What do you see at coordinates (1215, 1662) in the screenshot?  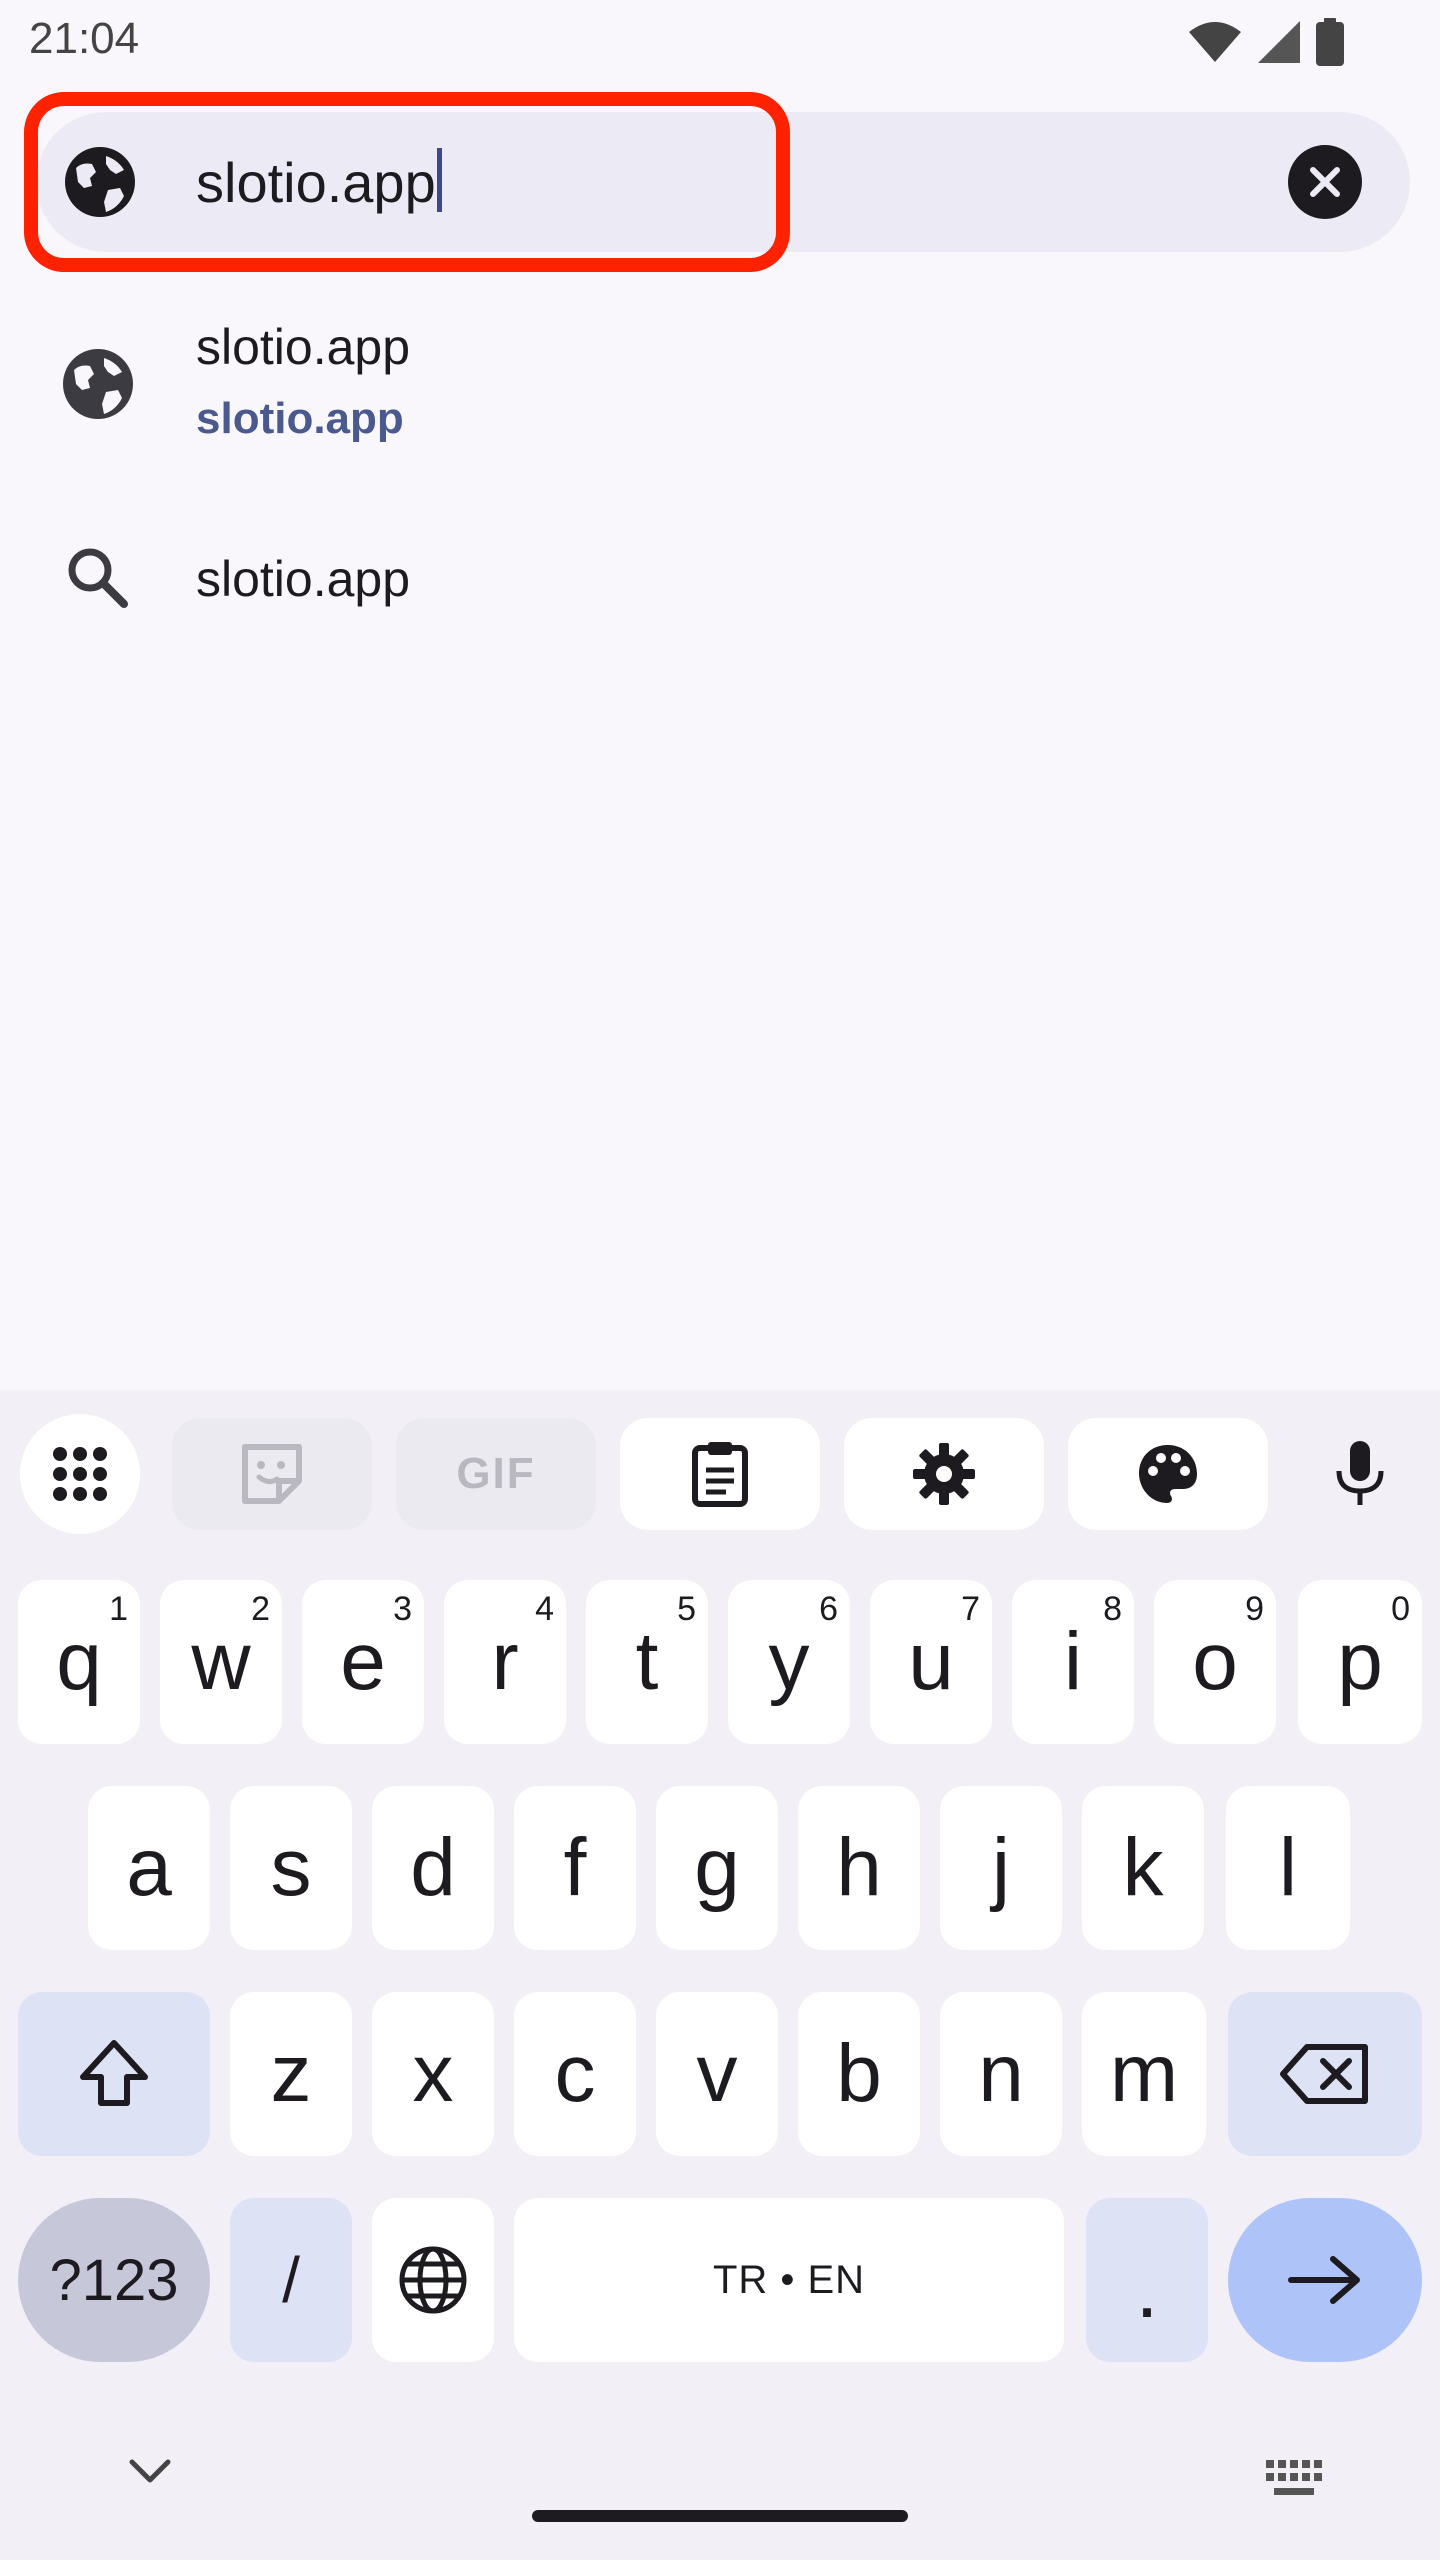 I see `key-o: o9` at bounding box center [1215, 1662].